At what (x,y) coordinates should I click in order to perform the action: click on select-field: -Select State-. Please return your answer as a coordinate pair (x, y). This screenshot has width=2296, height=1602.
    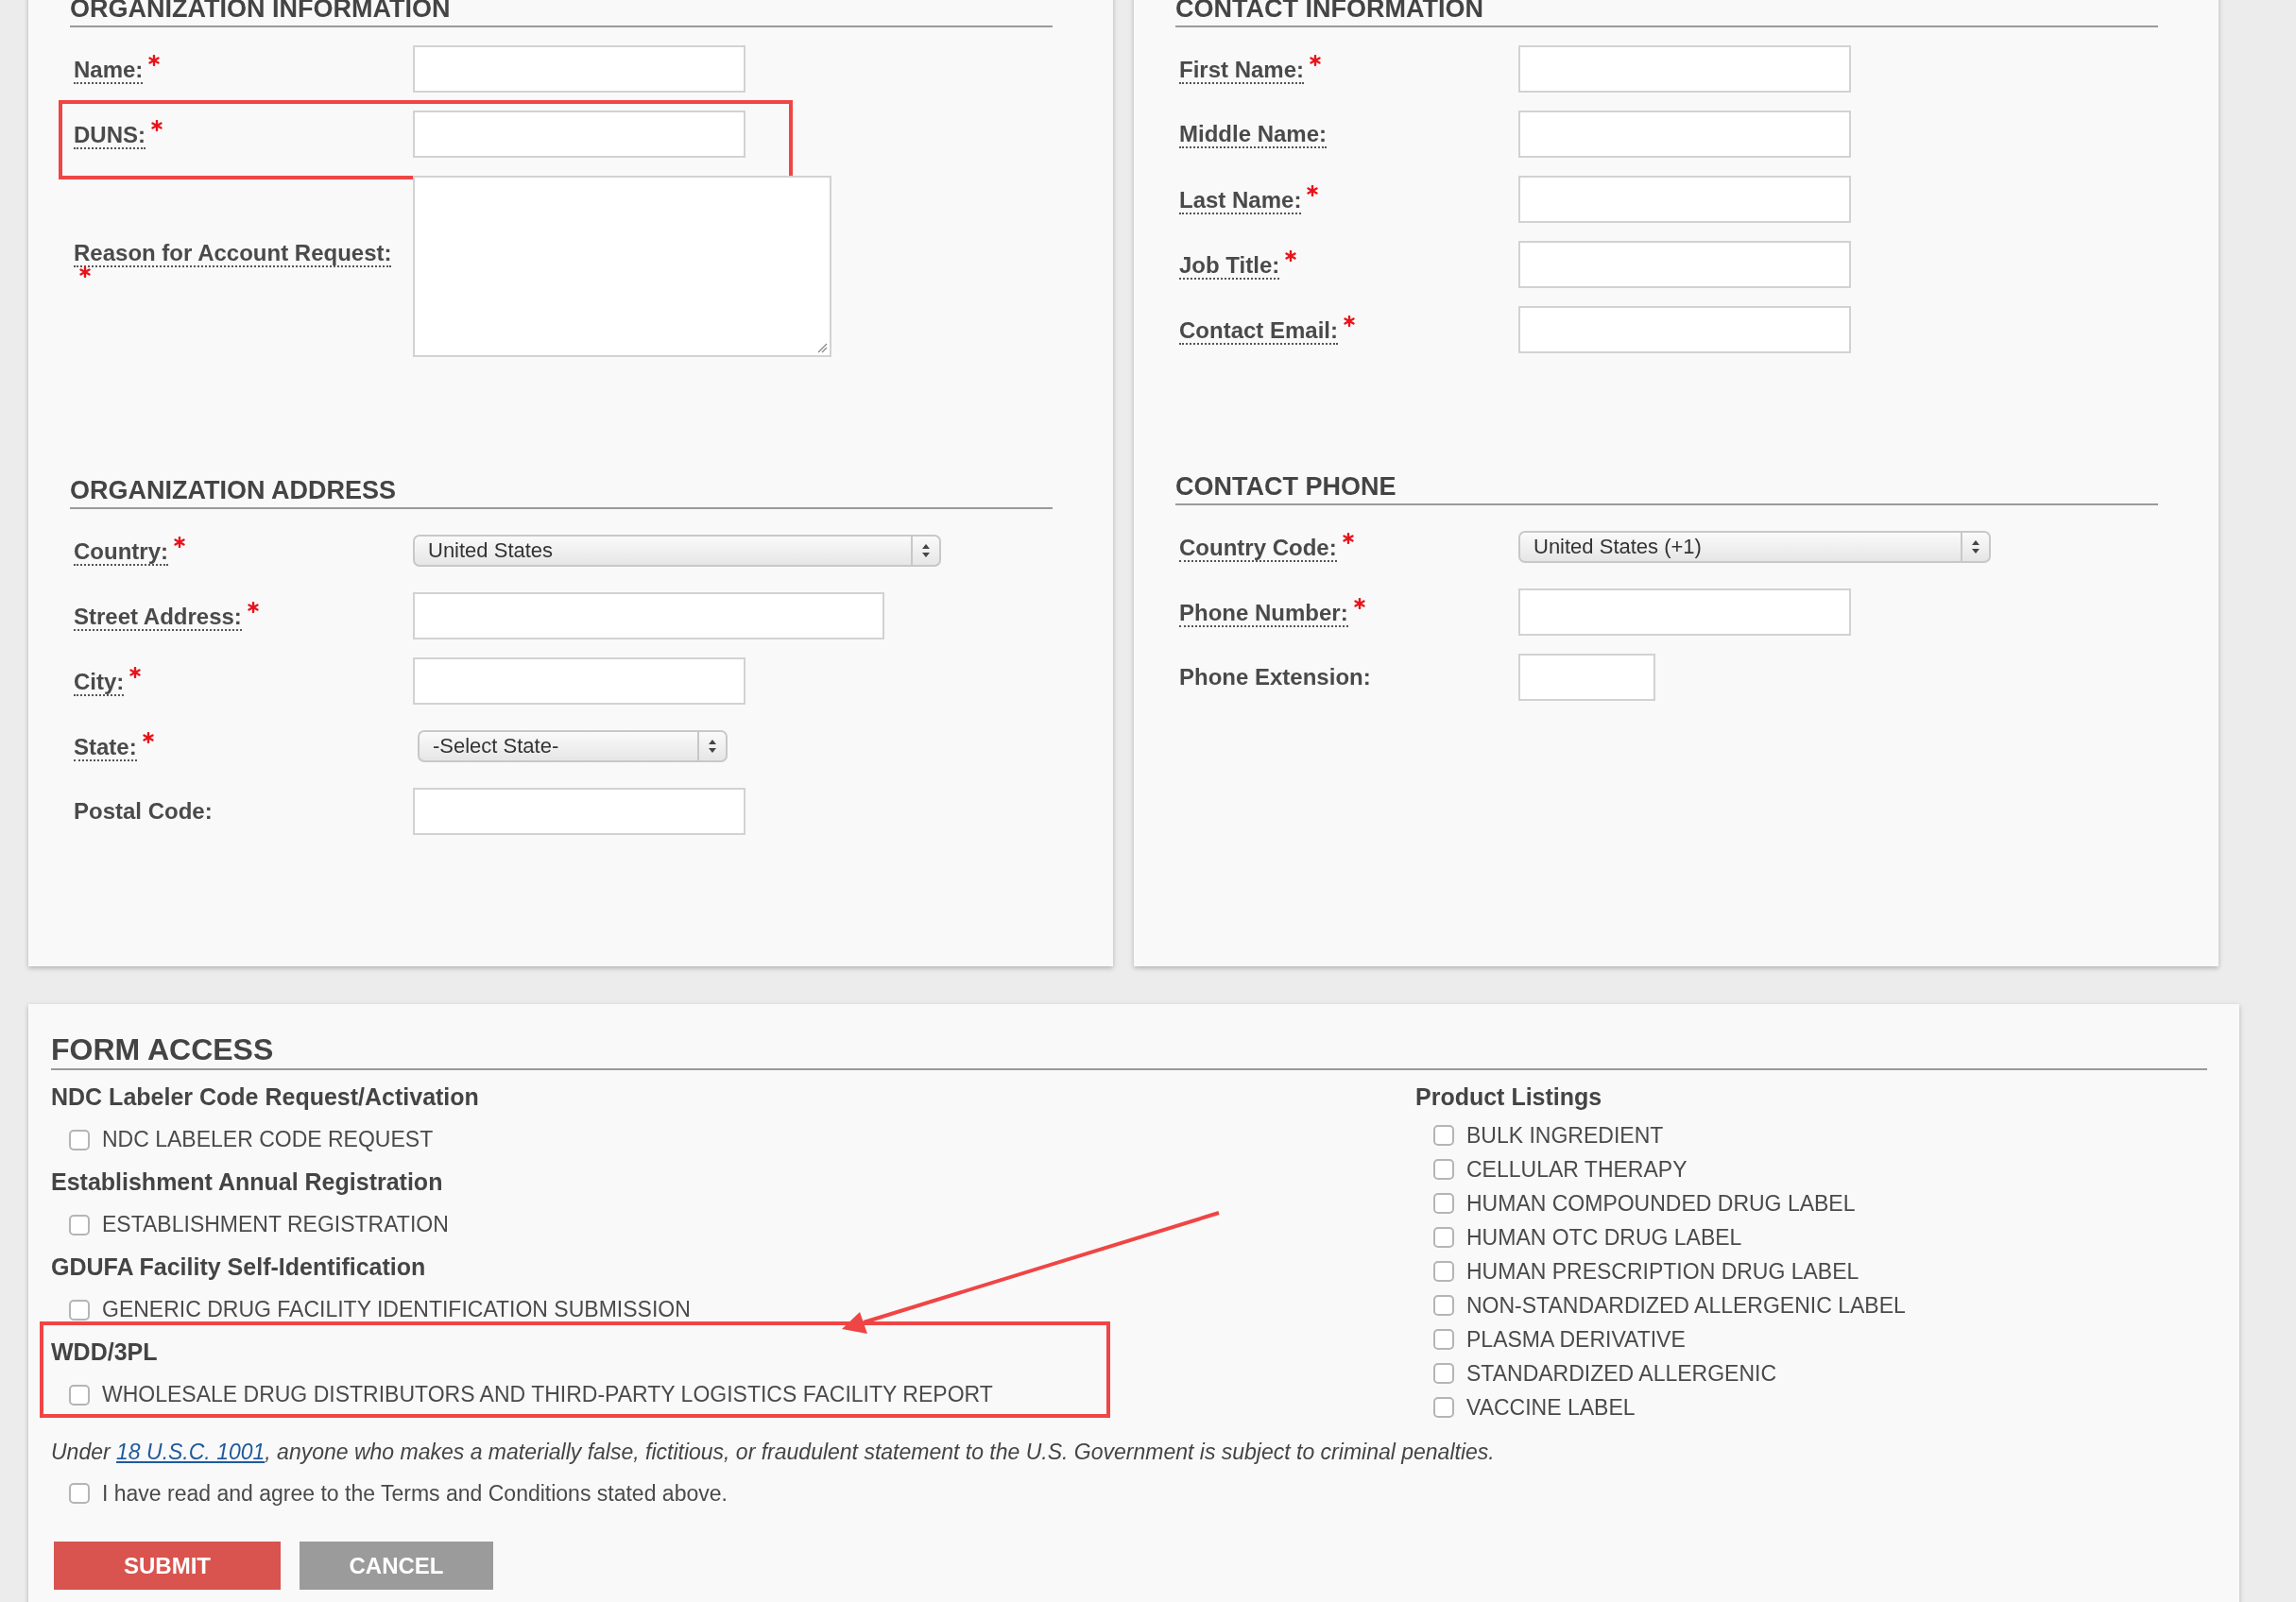
    Looking at the image, I should click on (573, 746).